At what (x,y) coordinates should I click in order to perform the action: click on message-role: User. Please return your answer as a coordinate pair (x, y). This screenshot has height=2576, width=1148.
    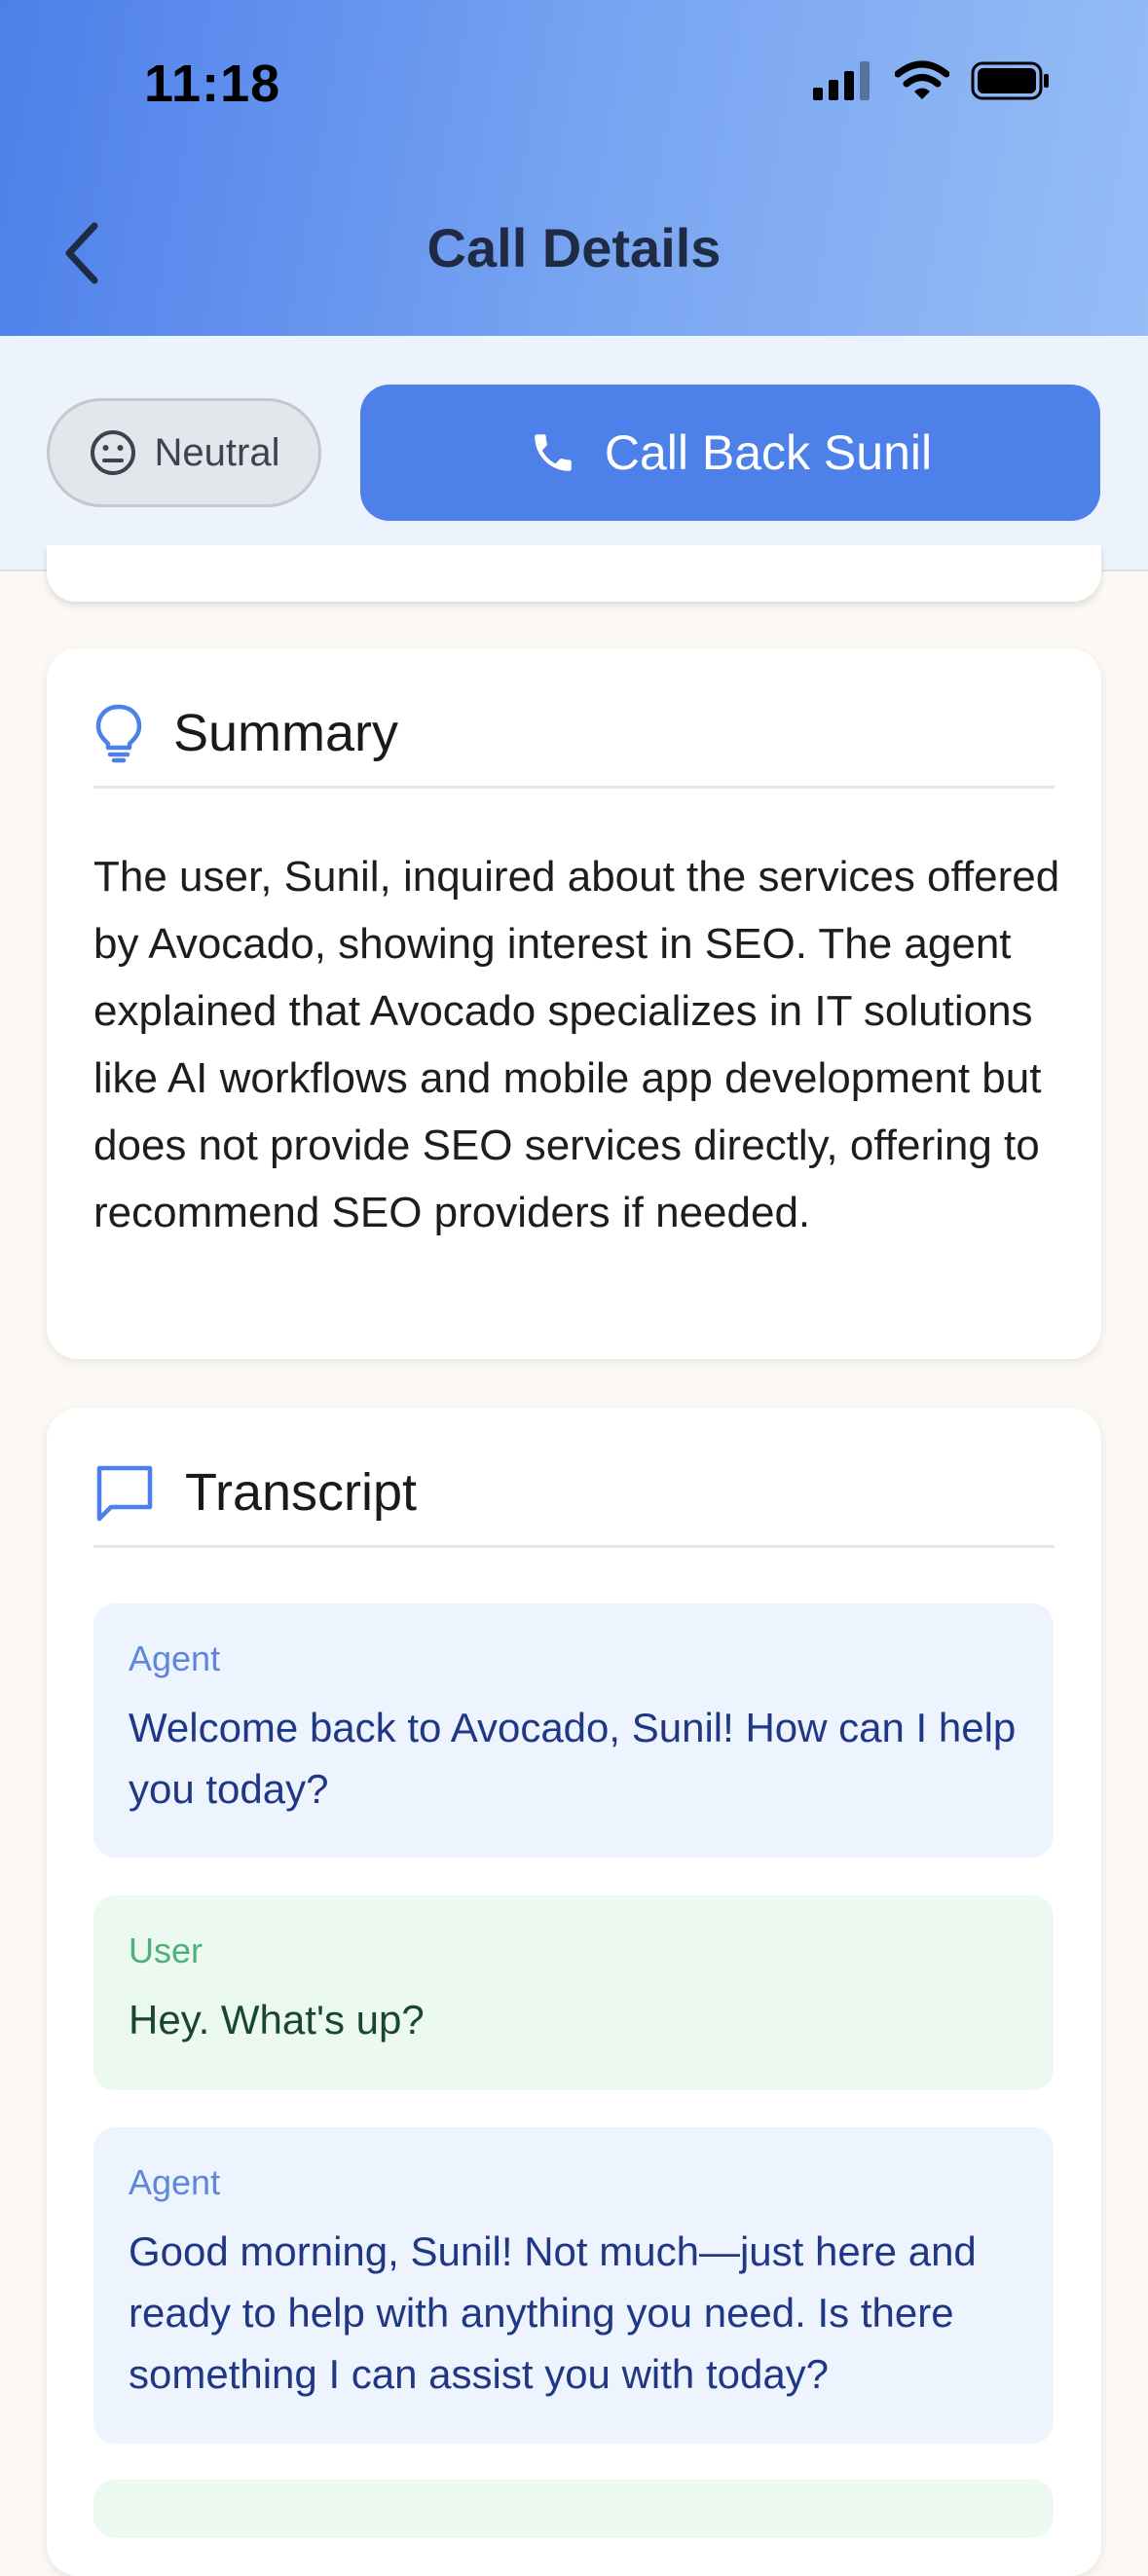
    Looking at the image, I should click on (166, 1950).